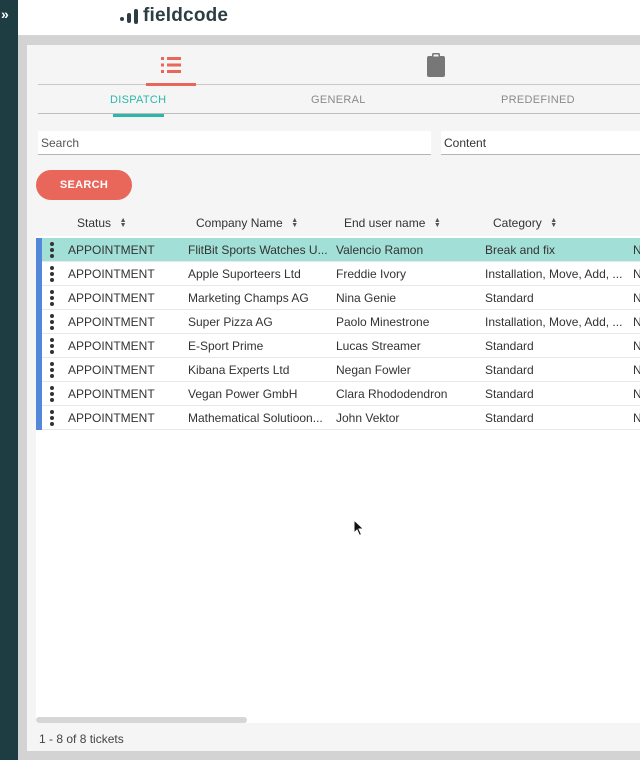 The width and height of the screenshot is (640, 760). I want to click on tab-clipboard-view, so click(436, 65).